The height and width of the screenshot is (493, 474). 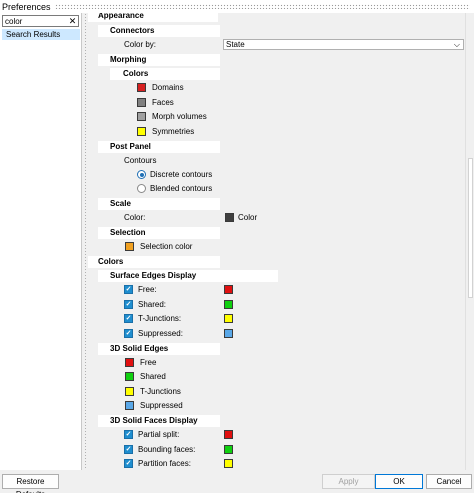 I want to click on colors-header: Colors, so click(x=111, y=261).